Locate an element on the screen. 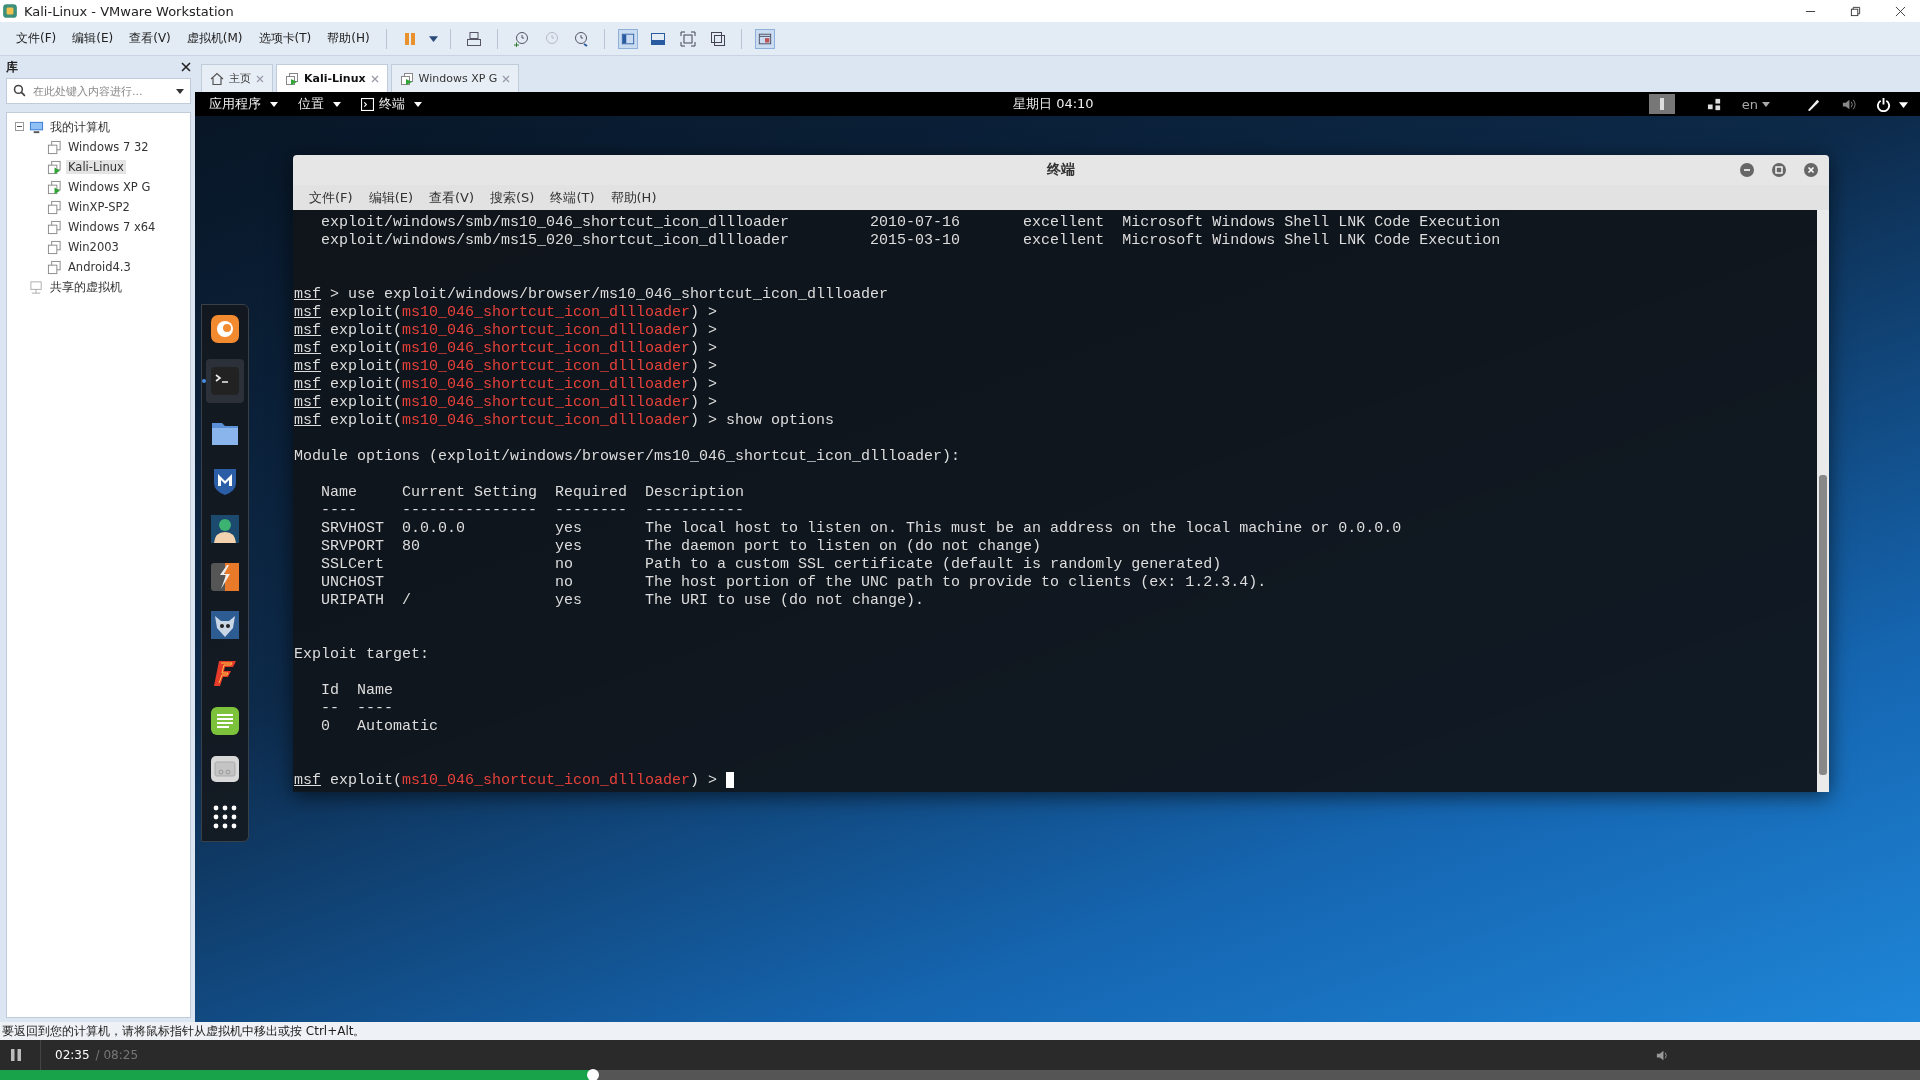  minimize-icon is located at coordinates (1747, 170).